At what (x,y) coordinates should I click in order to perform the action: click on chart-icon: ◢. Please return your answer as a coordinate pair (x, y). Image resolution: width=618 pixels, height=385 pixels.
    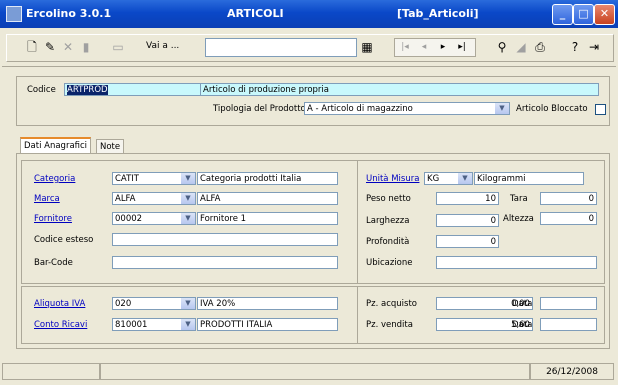
    Looking at the image, I should click on (521, 47).